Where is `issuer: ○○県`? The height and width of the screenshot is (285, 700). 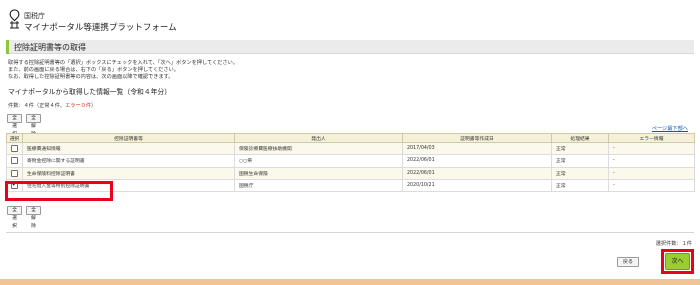 issuer: ○○県 is located at coordinates (318, 161).